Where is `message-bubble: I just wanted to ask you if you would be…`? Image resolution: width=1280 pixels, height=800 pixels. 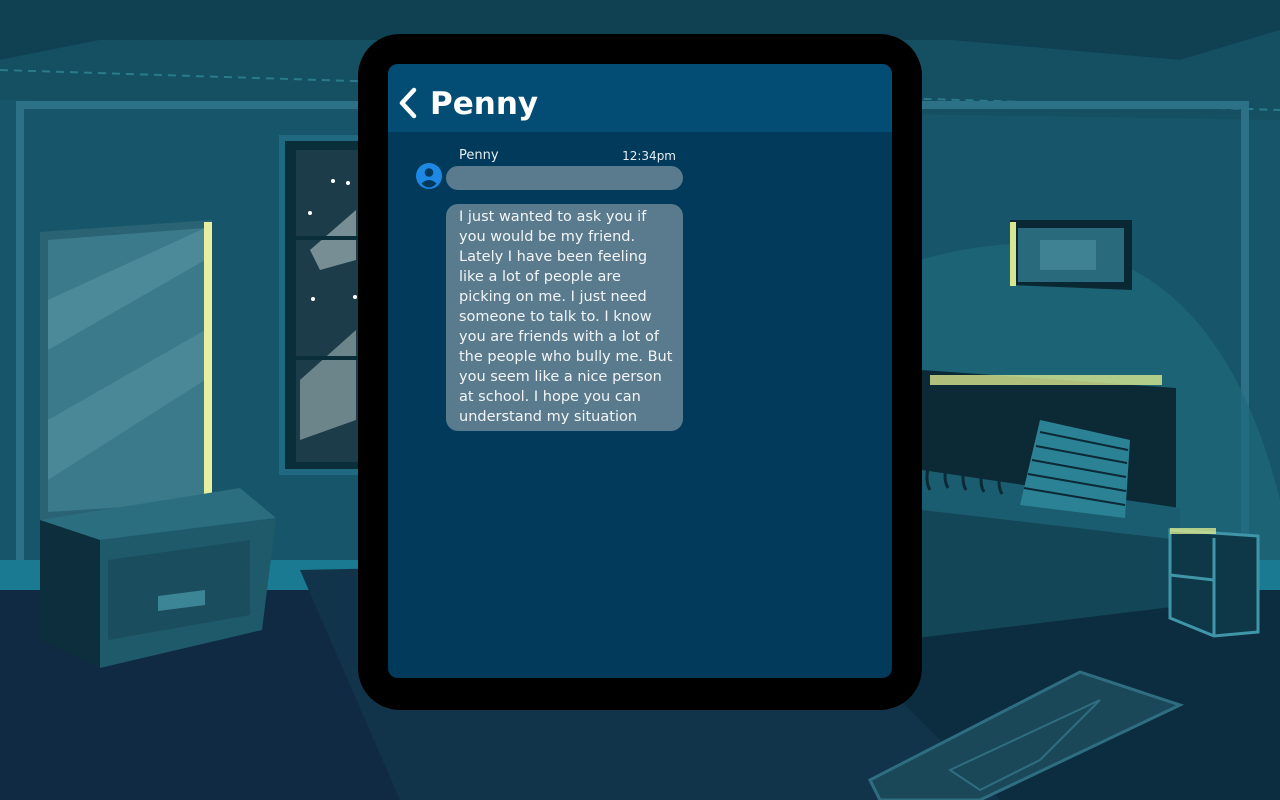 message-bubble: I just wanted to ask you if you would be… is located at coordinates (564, 317).